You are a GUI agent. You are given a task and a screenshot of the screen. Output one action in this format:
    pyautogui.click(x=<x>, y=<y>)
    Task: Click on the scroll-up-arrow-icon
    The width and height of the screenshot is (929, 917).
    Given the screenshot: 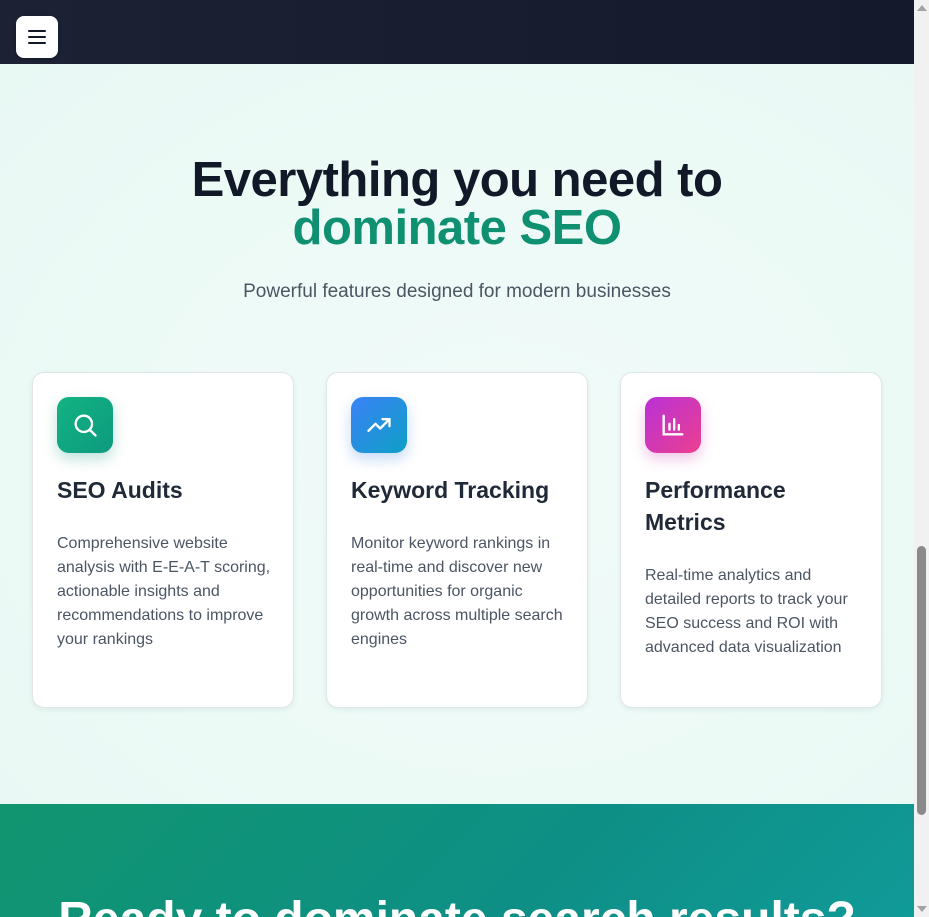 What is the action you would take?
    pyautogui.click(x=922, y=8)
    